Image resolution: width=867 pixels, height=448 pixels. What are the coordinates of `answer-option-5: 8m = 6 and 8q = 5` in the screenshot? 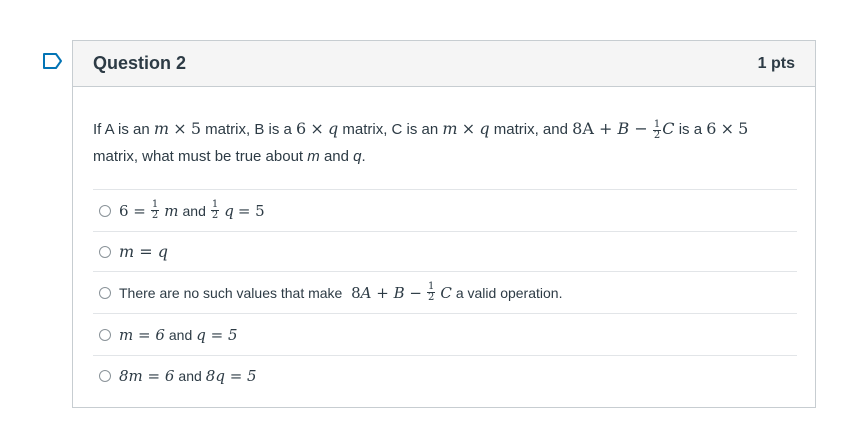 It's located at (445, 375).